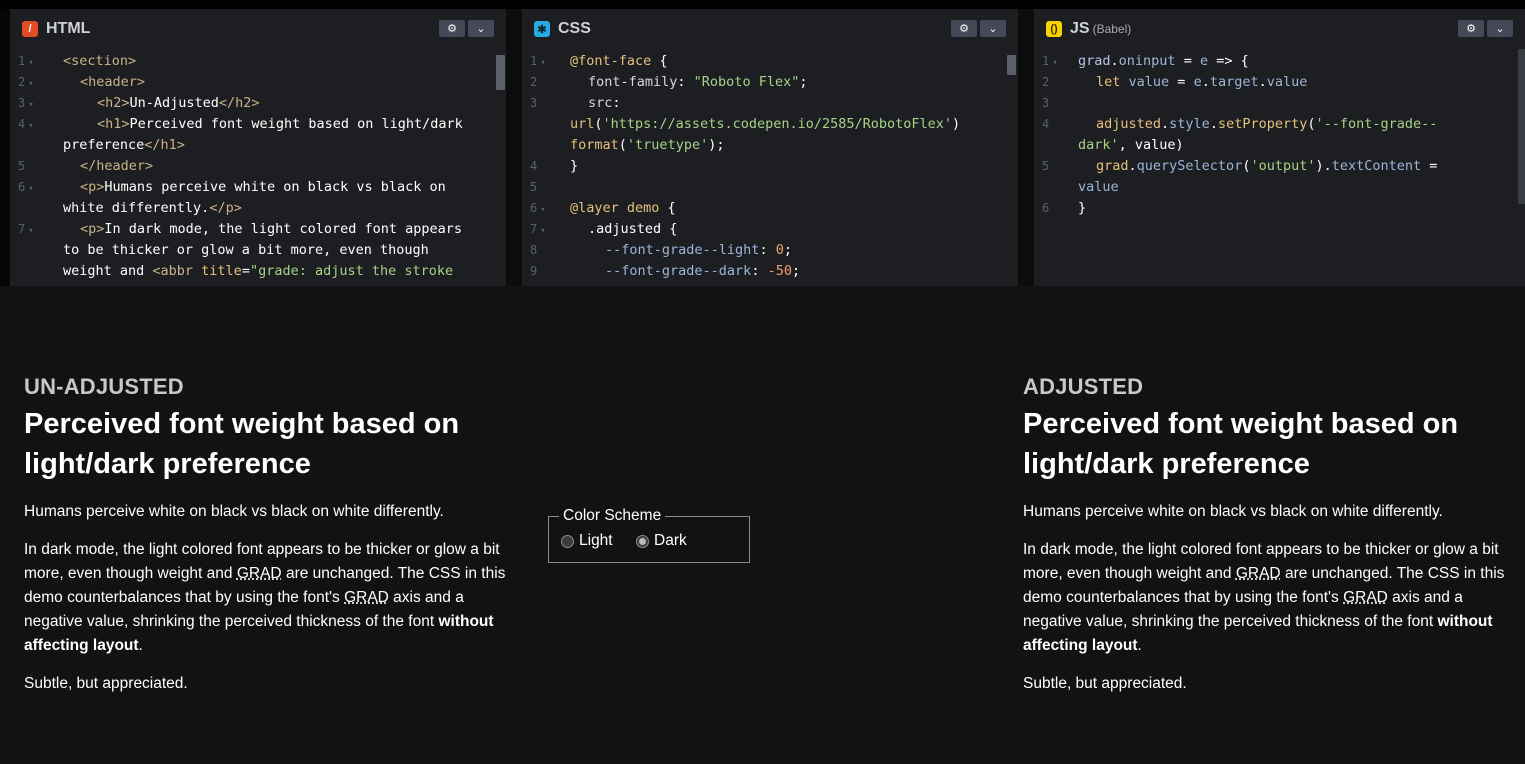 The height and width of the screenshot is (764, 1525). Describe the element at coordinates (1054, 29) in the screenshot. I see `js-icon: ()` at that location.